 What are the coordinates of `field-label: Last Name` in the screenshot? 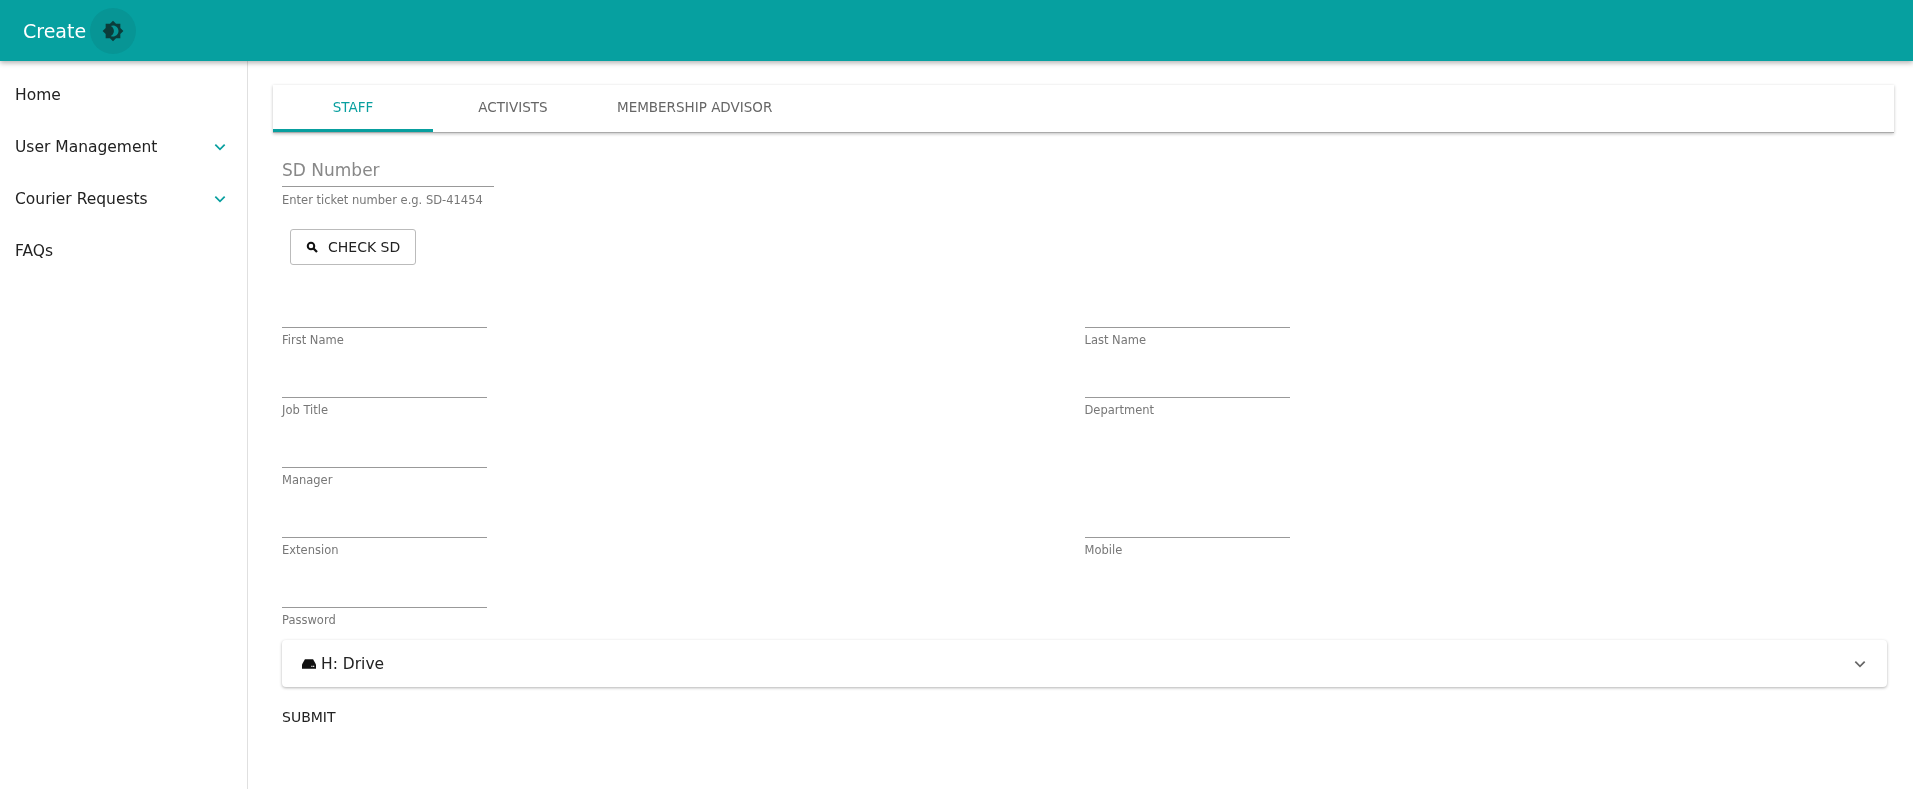 It's located at (1116, 340).